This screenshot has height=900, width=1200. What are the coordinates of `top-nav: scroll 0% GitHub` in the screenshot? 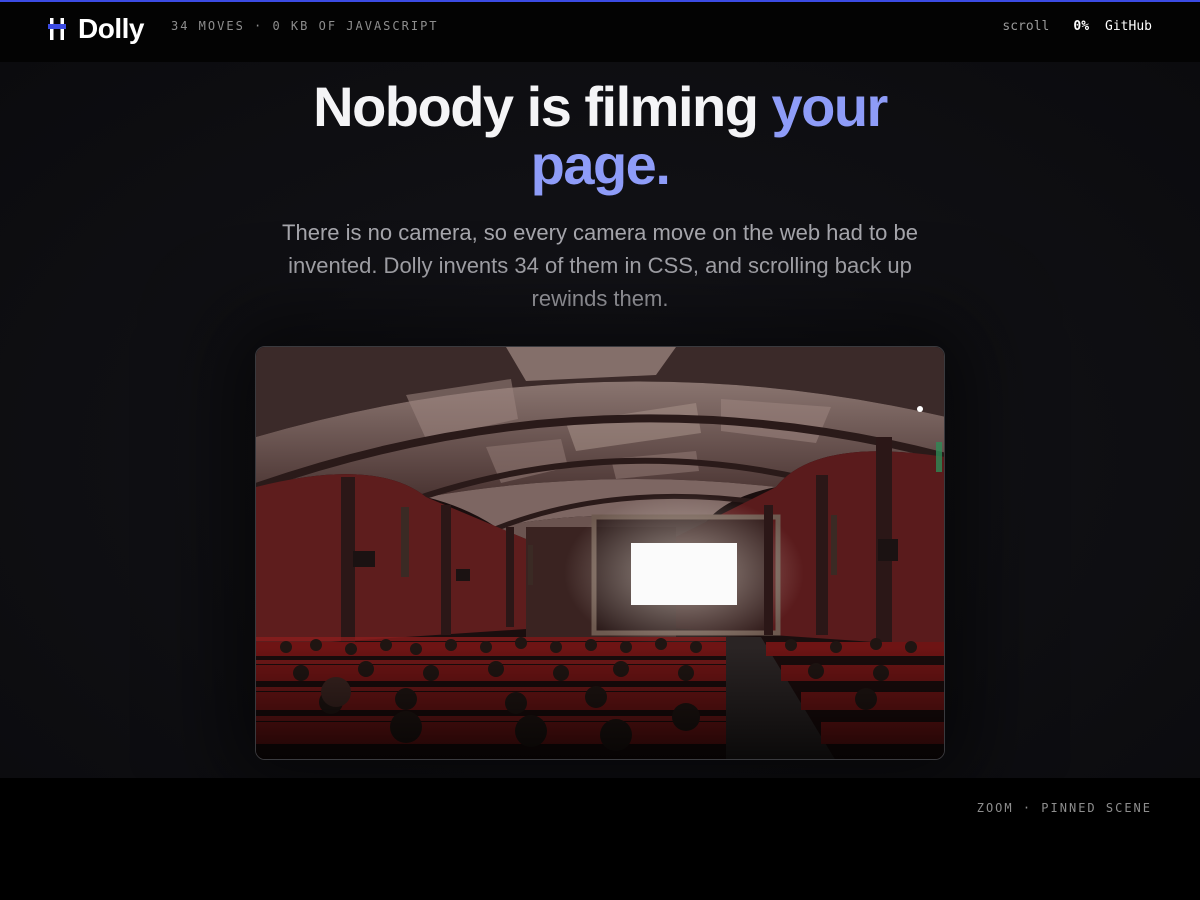 It's located at (1077, 26).